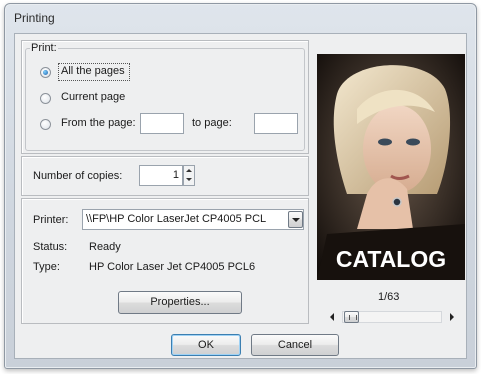 This screenshot has height=374, width=481. I want to click on printer-label: Printer:, so click(51, 220).